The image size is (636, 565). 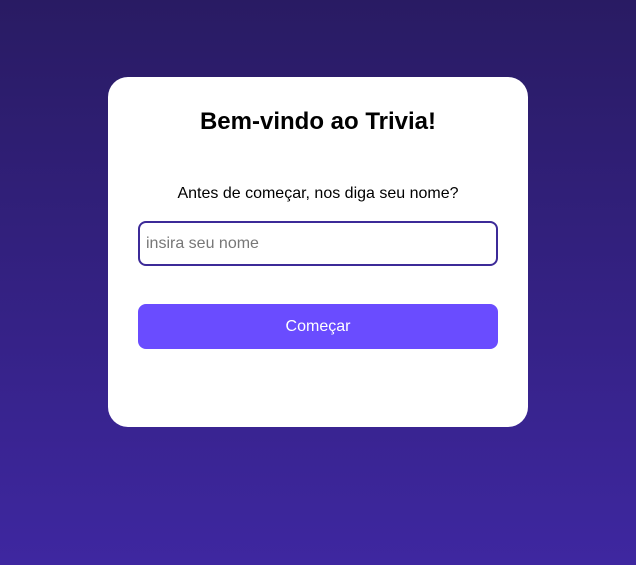 What do you see at coordinates (318, 193) in the screenshot?
I see `name-prompt: Antes de começar, nos diga seu nome?` at bounding box center [318, 193].